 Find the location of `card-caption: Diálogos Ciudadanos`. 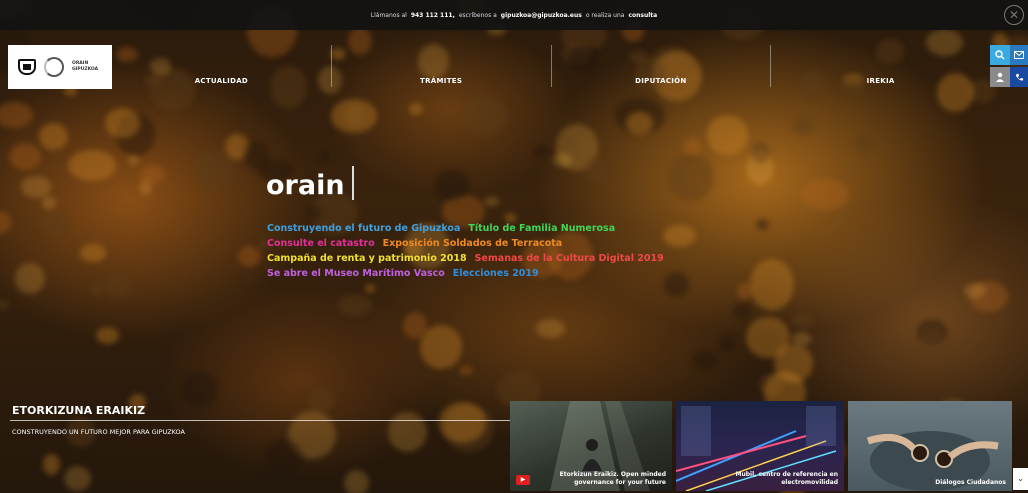

card-caption: Diálogos Ciudadanos is located at coordinates (970, 482).